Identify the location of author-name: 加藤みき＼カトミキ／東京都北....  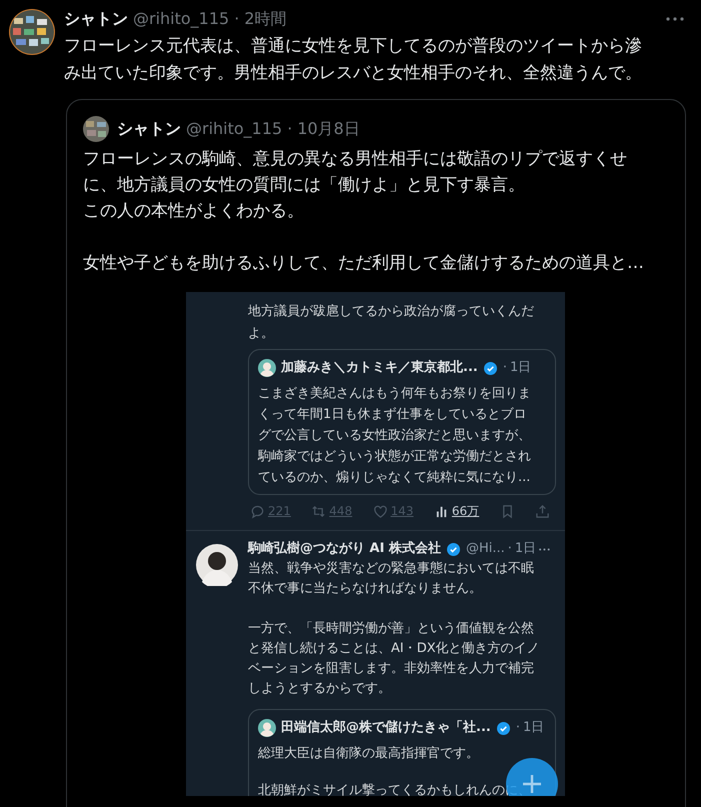
(379, 367).